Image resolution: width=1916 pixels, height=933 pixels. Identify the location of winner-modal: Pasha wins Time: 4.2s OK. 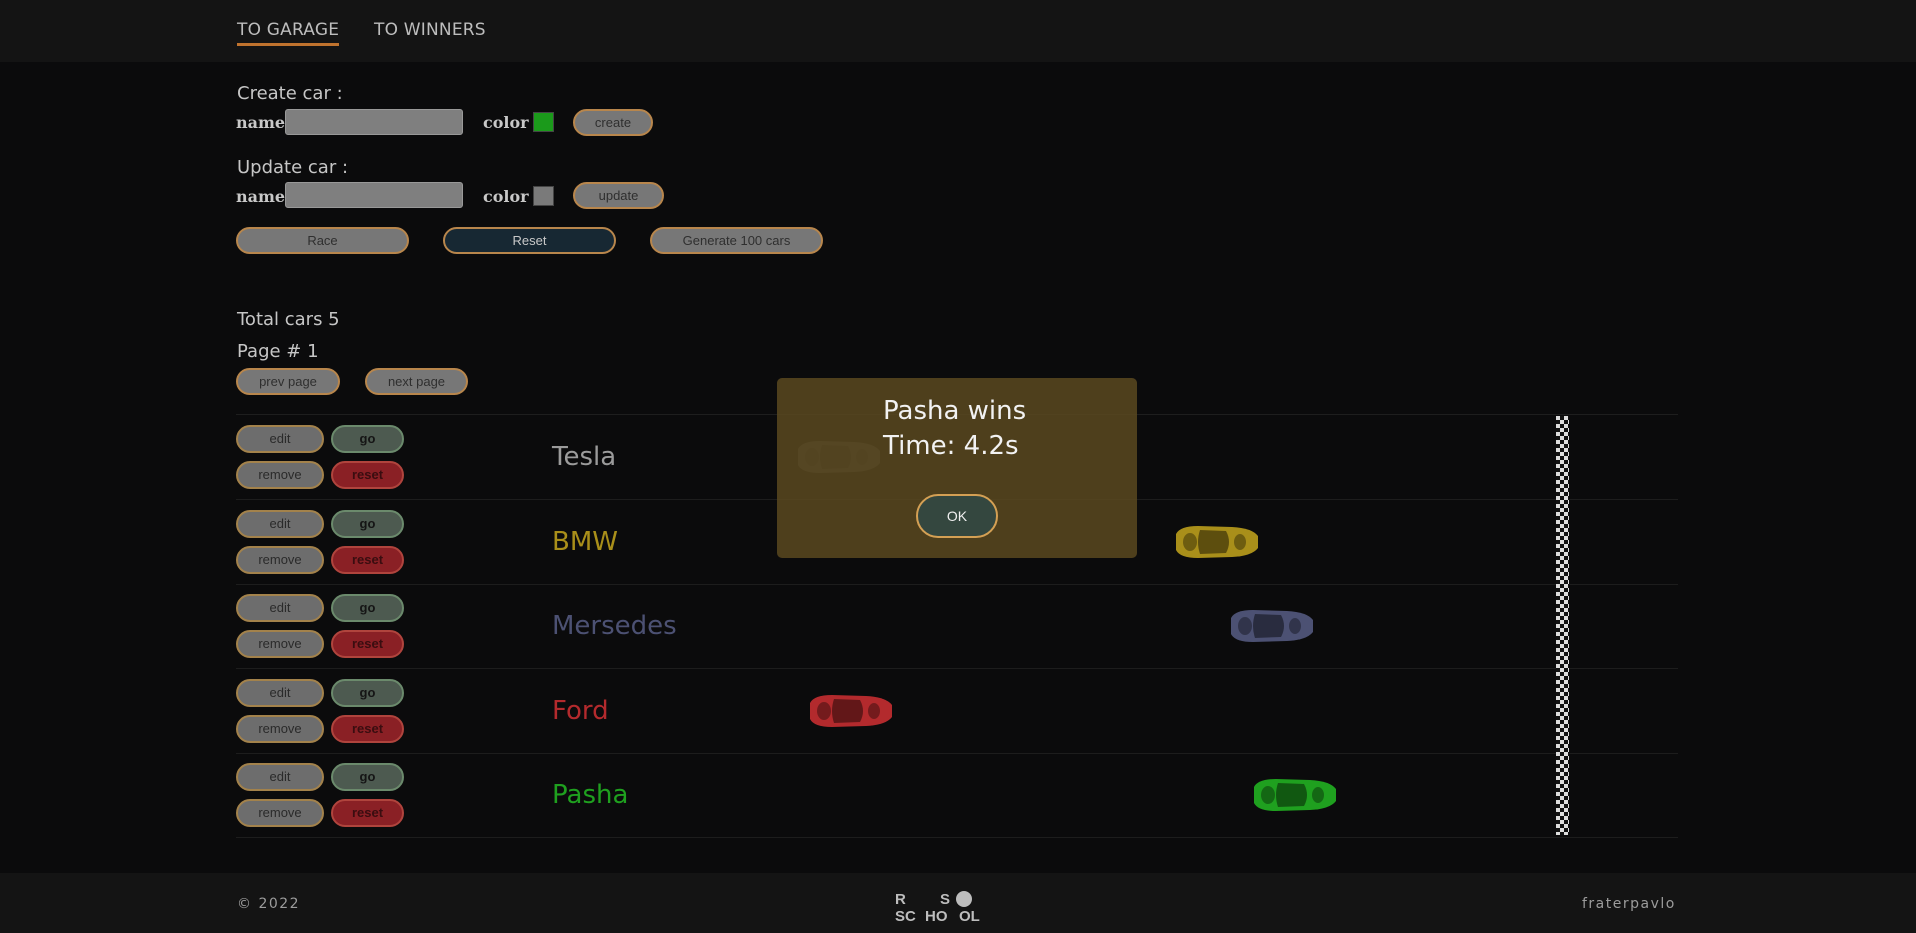
(957, 468).